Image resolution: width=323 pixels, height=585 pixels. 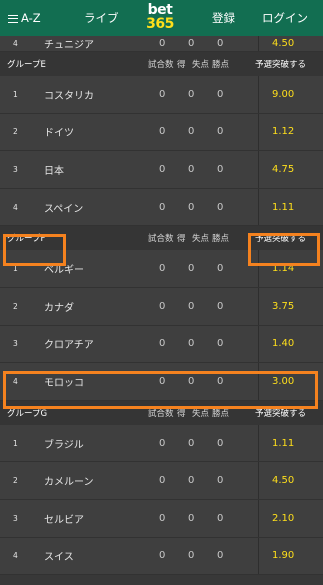 I want to click on header-qualify: 予選突破する, so click(x=281, y=65).